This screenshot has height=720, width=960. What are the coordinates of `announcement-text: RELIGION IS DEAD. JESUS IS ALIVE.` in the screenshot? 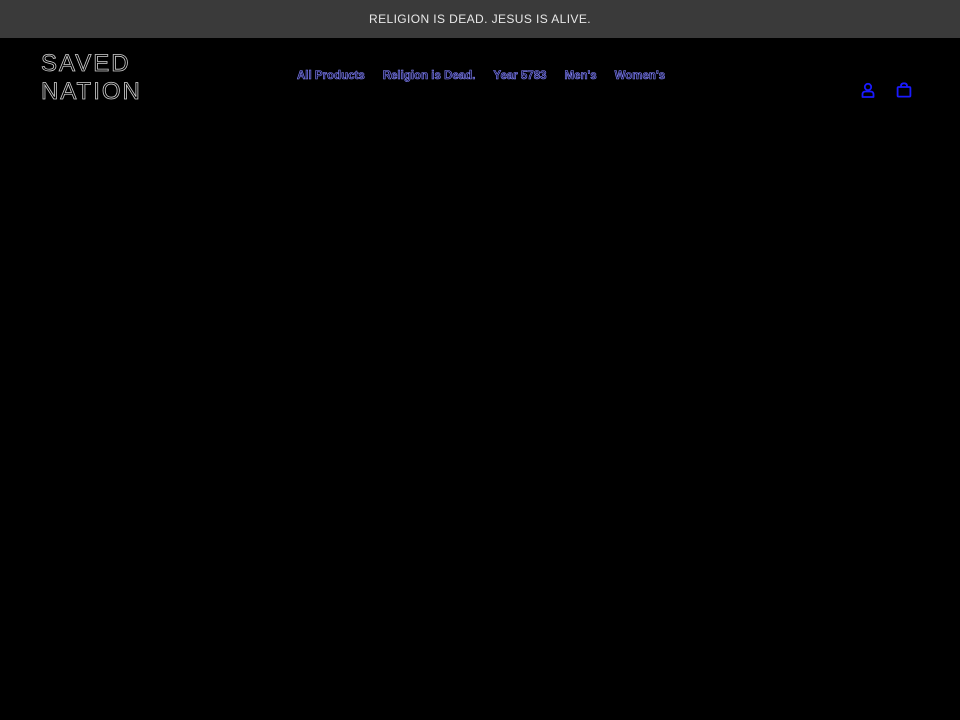 It's located at (480, 19).